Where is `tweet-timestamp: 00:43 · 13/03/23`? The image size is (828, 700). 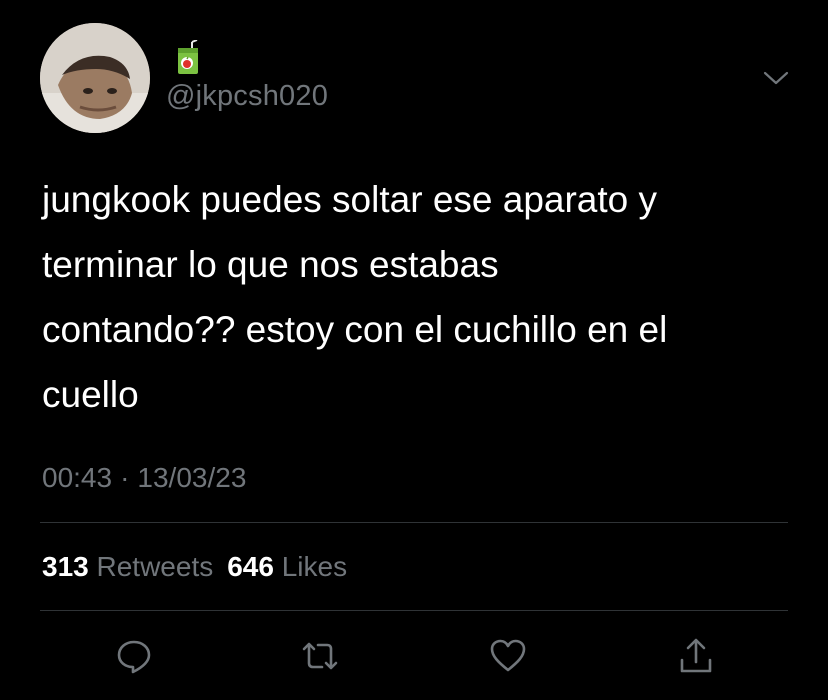
tweet-timestamp: 00:43 · 13/03/23 is located at coordinates (144, 478).